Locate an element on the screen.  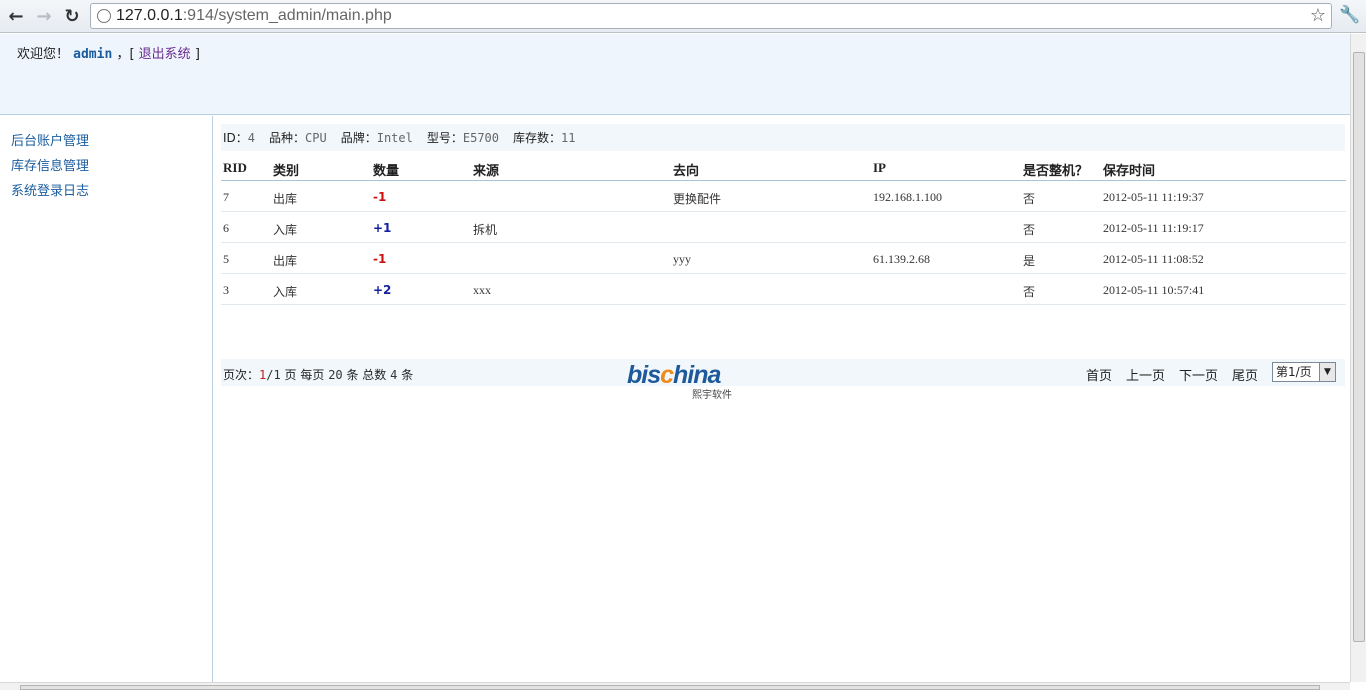
stock-value: 11 is located at coordinates (568, 137).